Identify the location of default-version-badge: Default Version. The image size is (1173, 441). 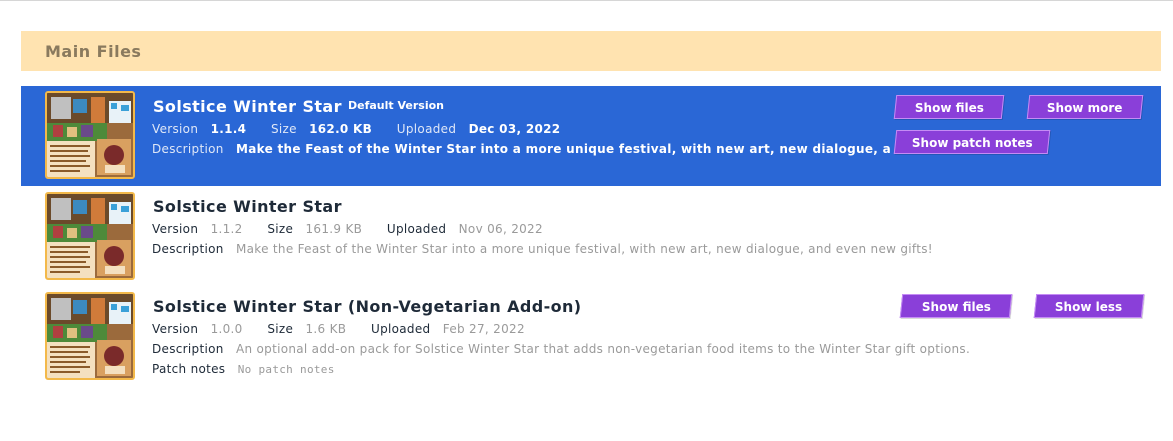
(396, 105).